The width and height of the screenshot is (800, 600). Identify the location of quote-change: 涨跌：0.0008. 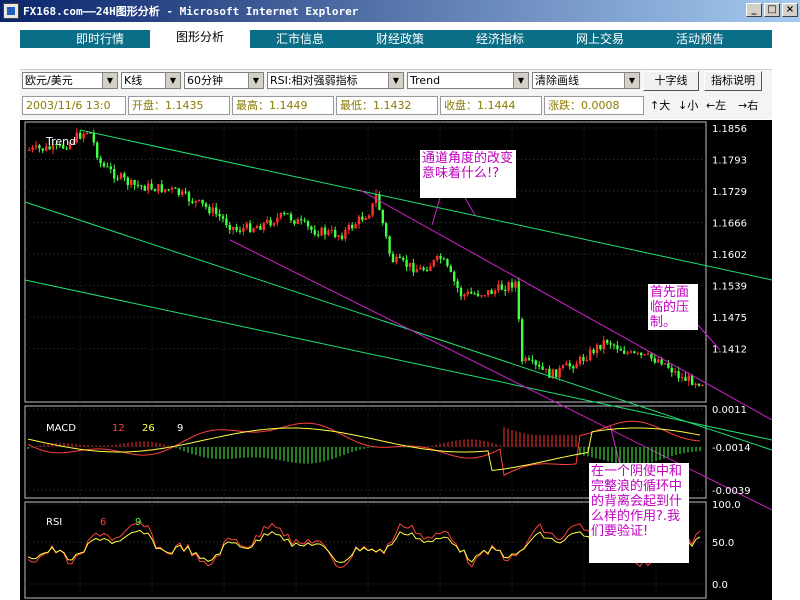
(594, 105).